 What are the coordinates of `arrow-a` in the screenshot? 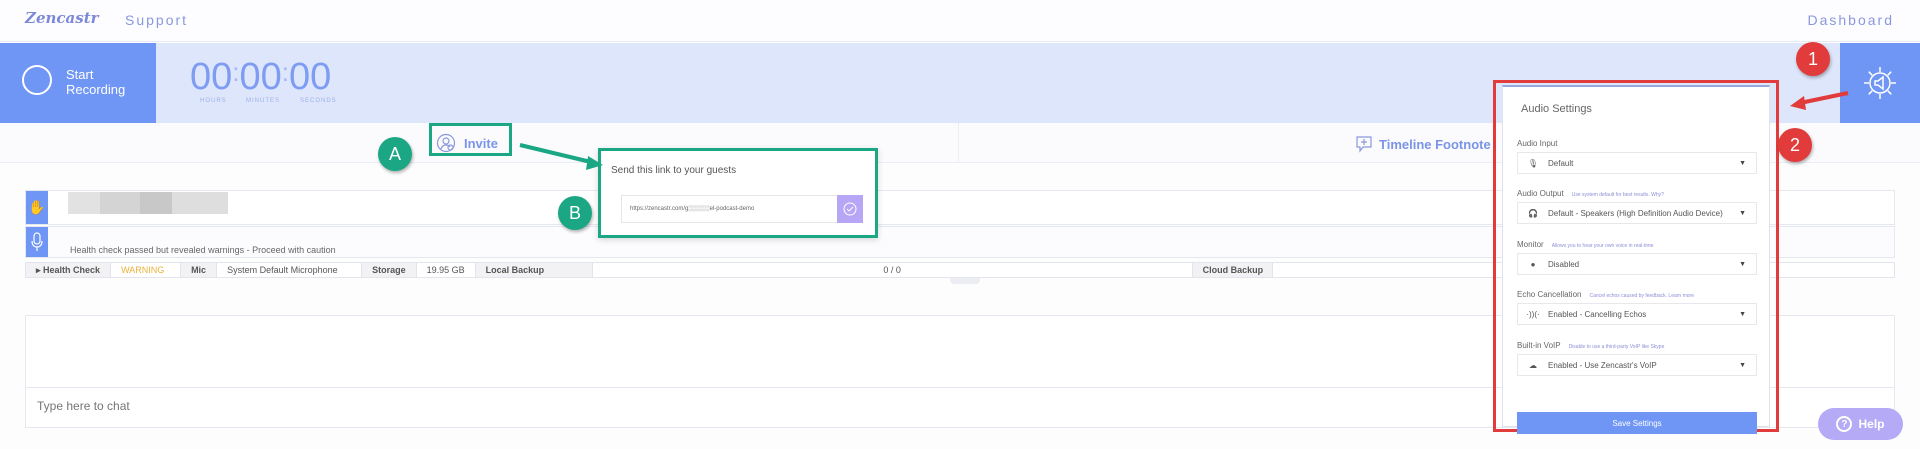 It's located at (557, 154).